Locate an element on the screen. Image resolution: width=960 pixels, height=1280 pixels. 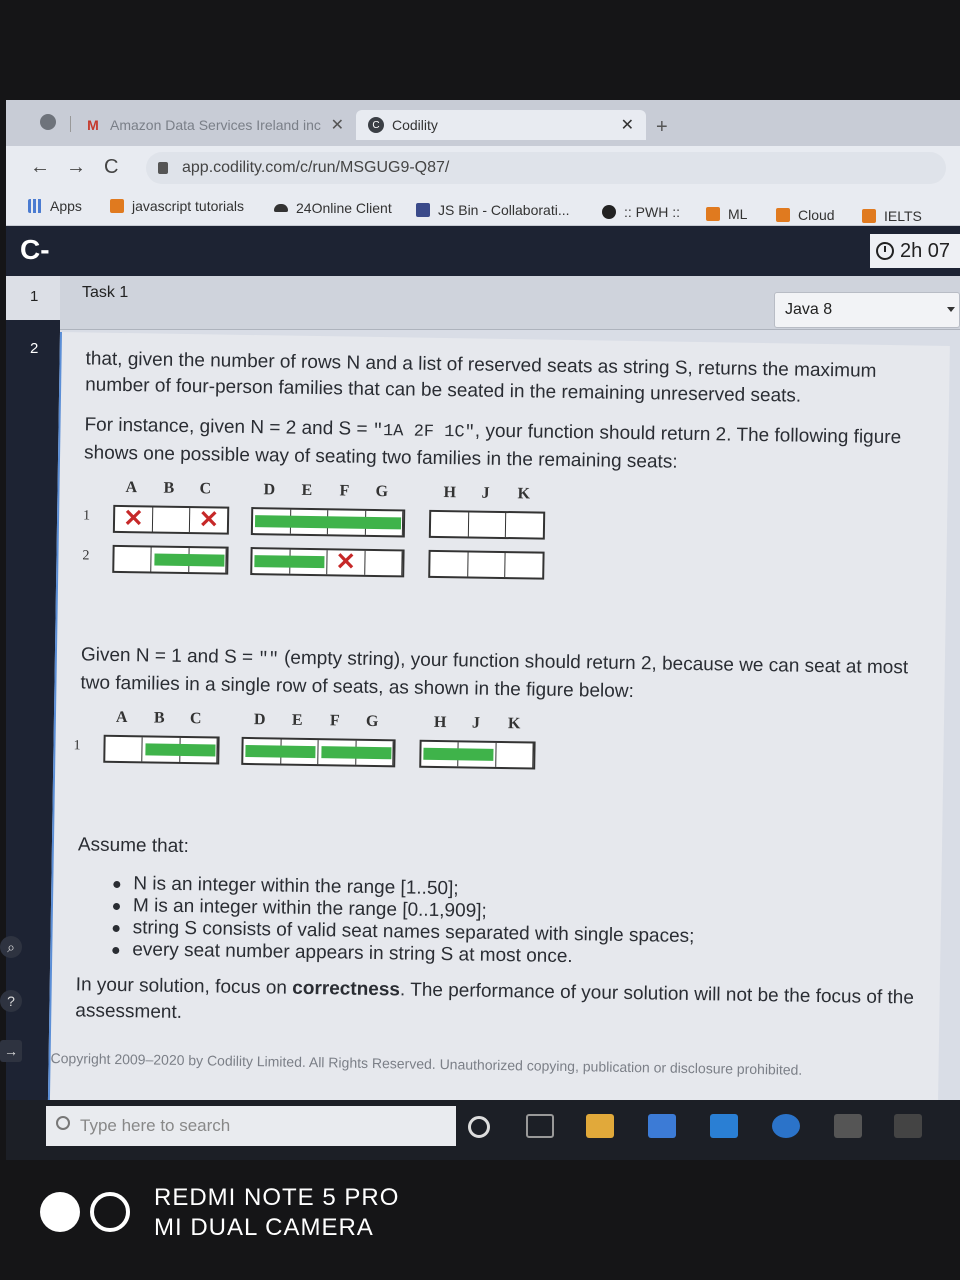
profile-icon is located at coordinates (48, 122).